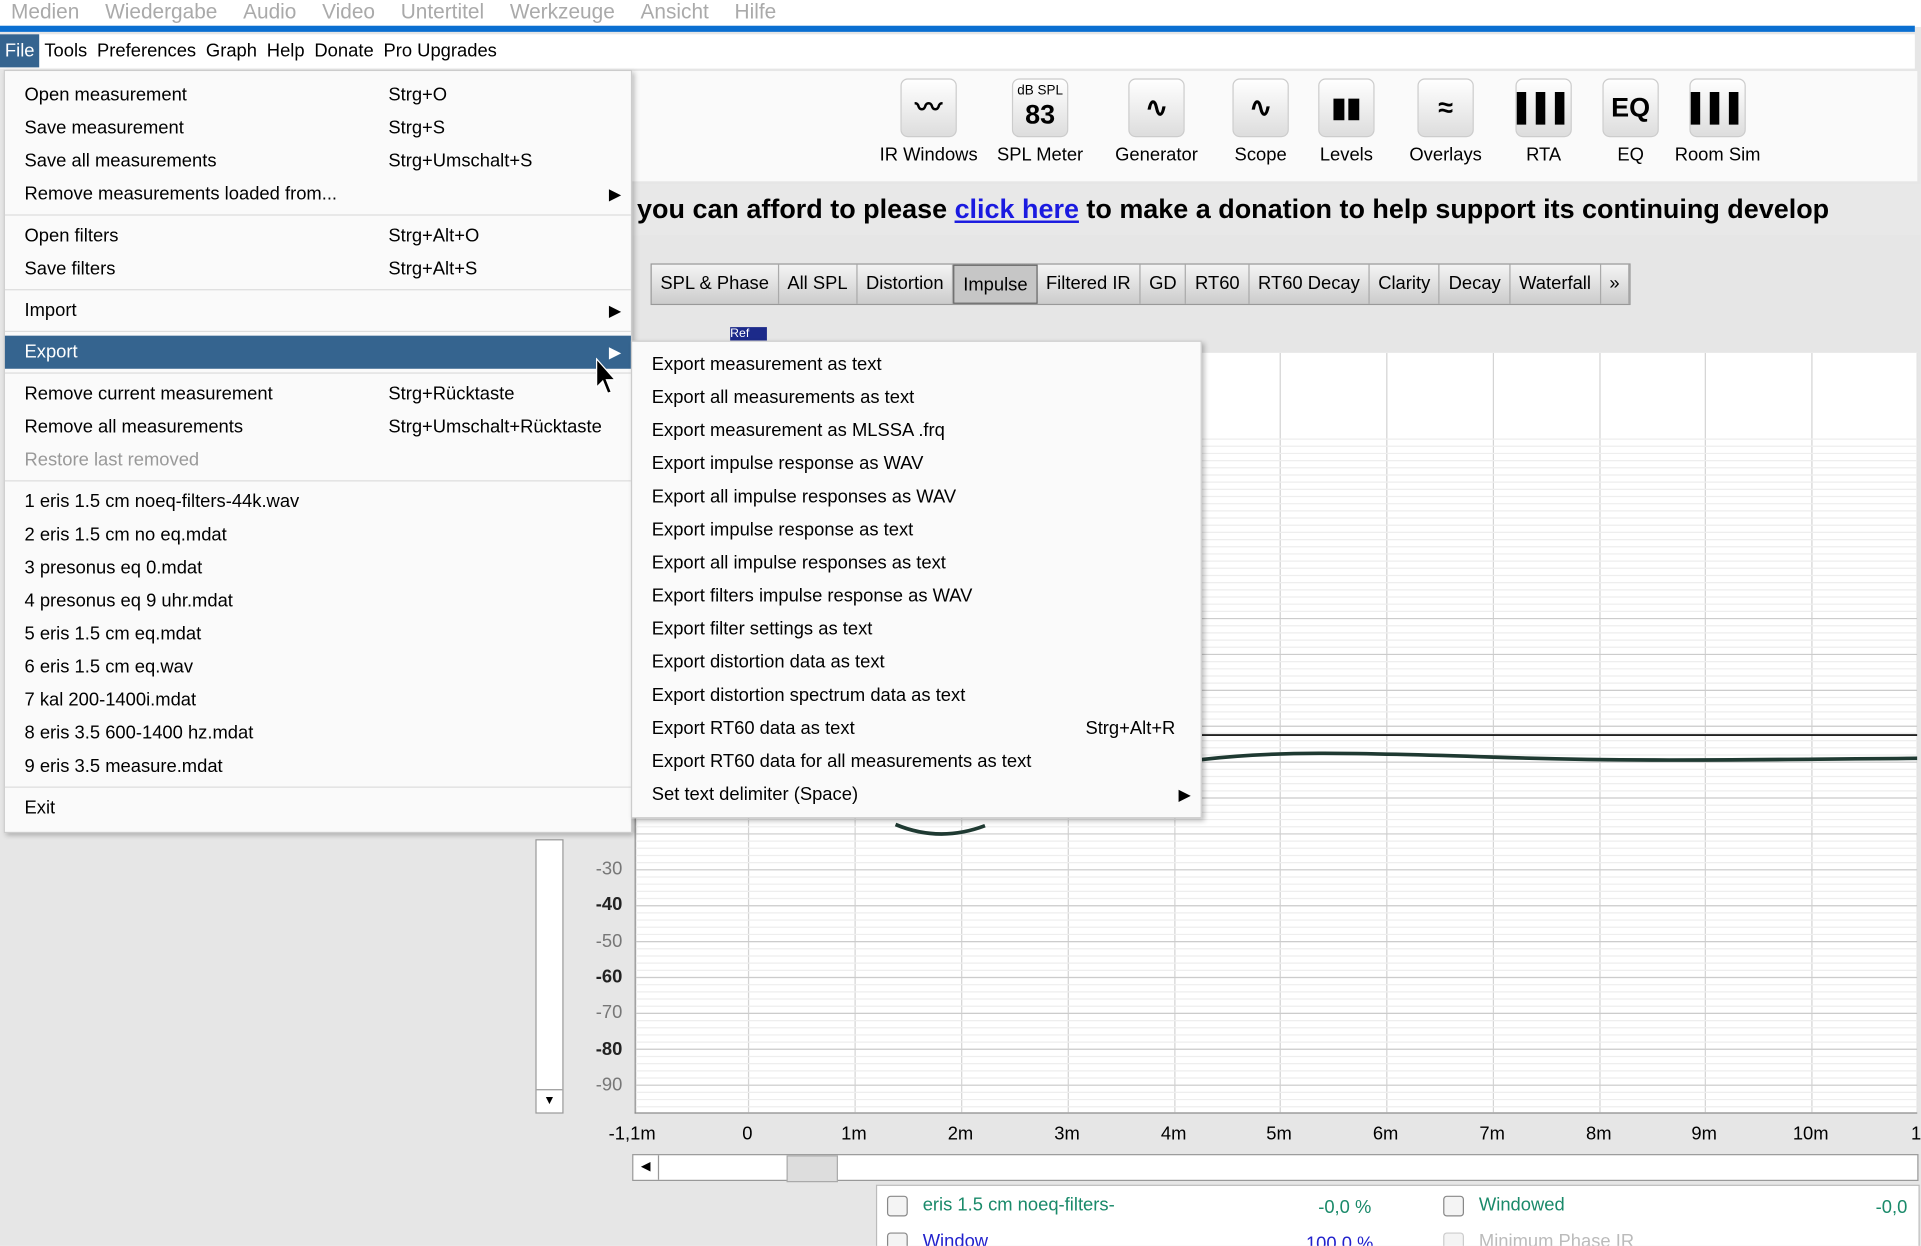  I want to click on menu-item-export-filter-settings-as-text: Export filter settings as text, so click(916, 629).